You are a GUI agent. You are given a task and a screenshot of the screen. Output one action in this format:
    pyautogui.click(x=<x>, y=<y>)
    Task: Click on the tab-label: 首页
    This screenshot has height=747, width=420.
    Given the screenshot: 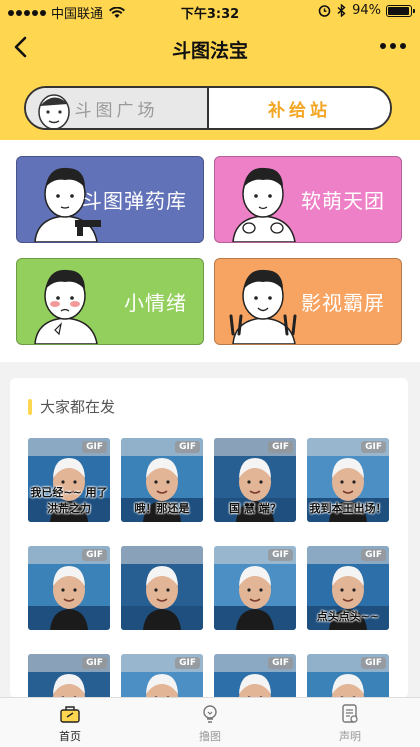 What is the action you would take?
    pyautogui.click(x=70, y=736)
    